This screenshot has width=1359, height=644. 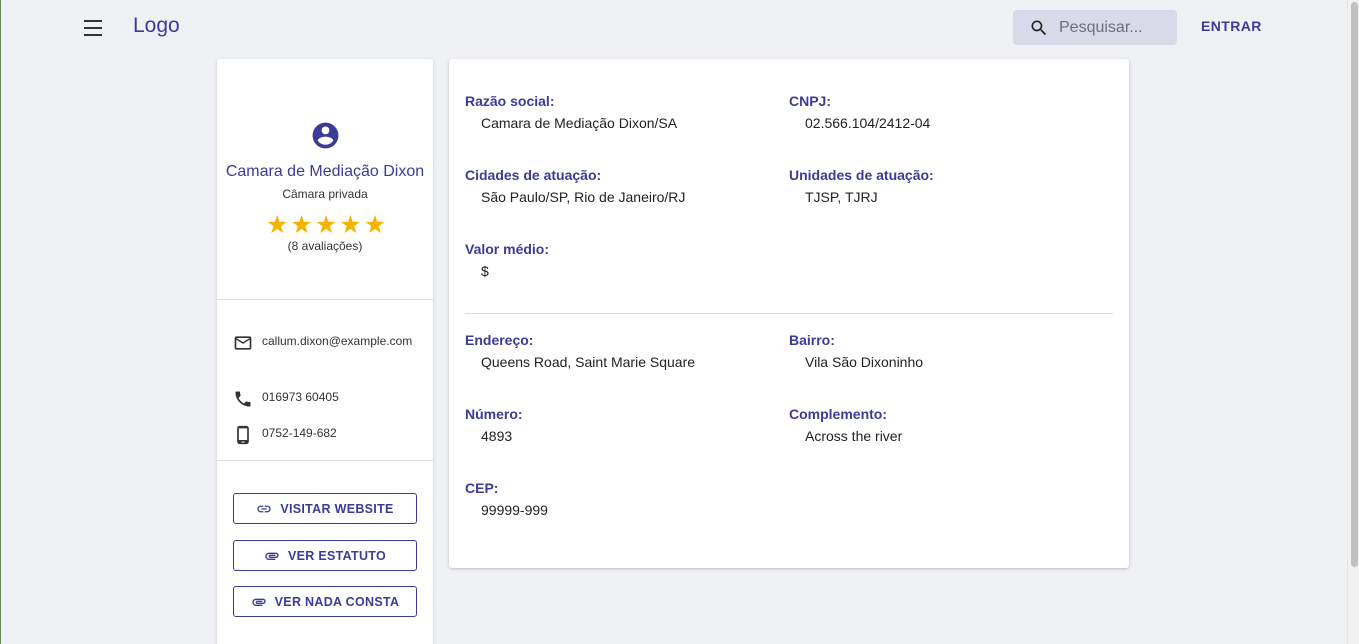 I want to click on field-value: $, so click(x=485, y=271).